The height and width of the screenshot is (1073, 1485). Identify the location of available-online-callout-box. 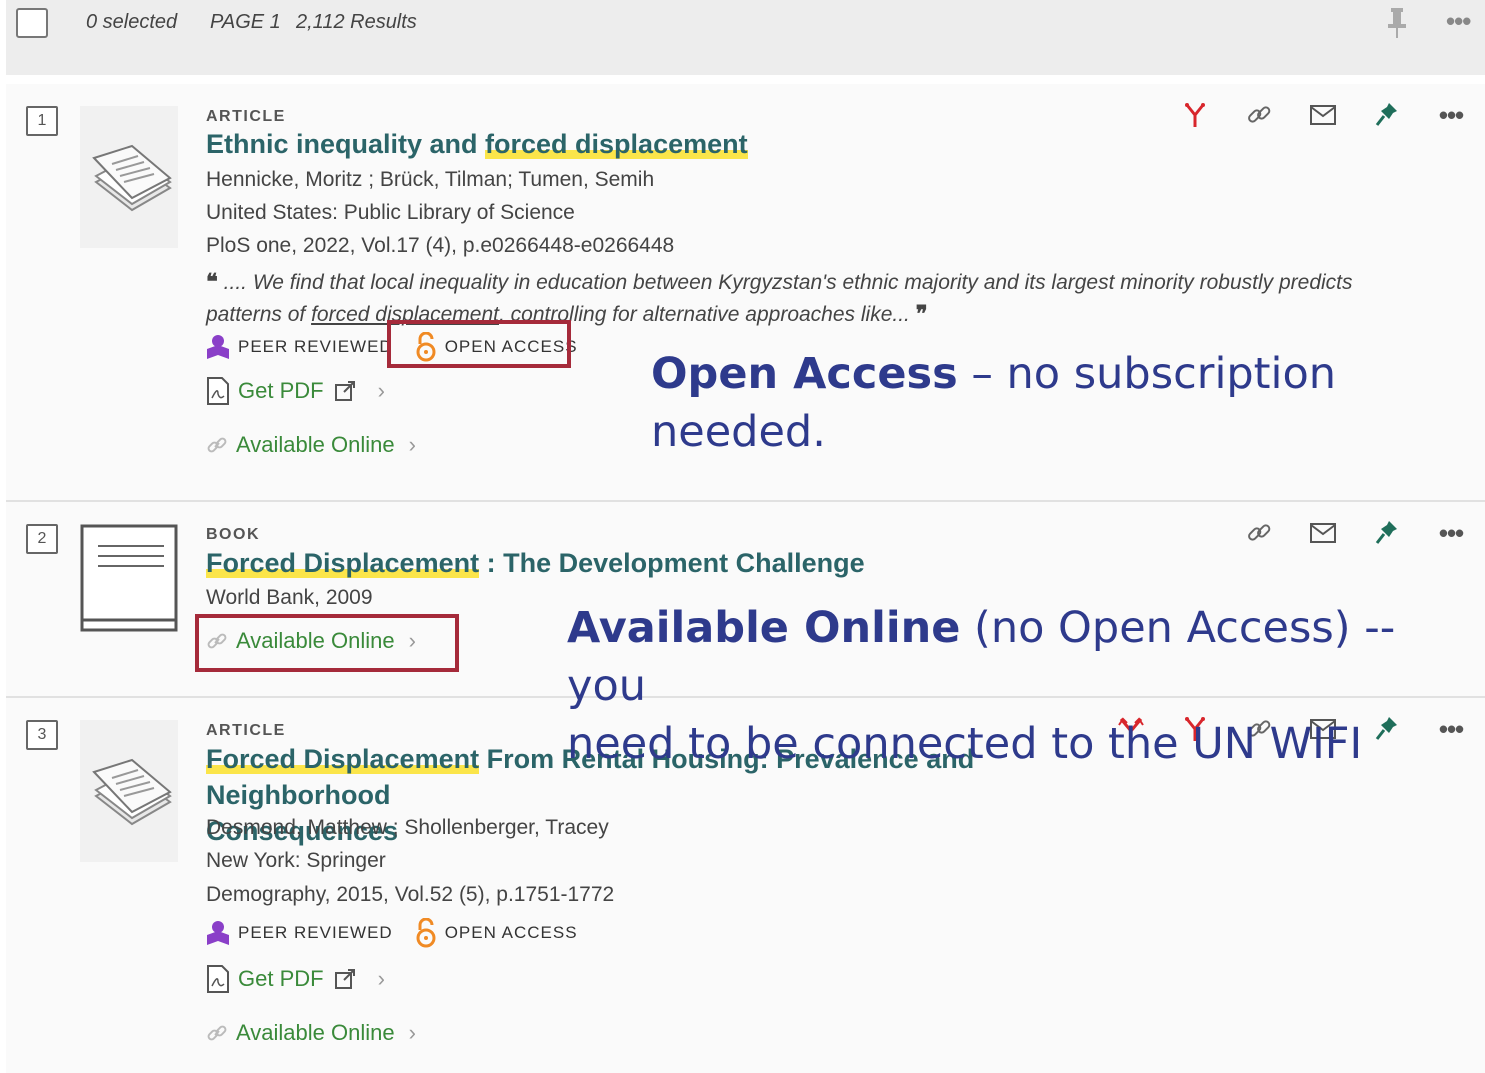
(327, 643).